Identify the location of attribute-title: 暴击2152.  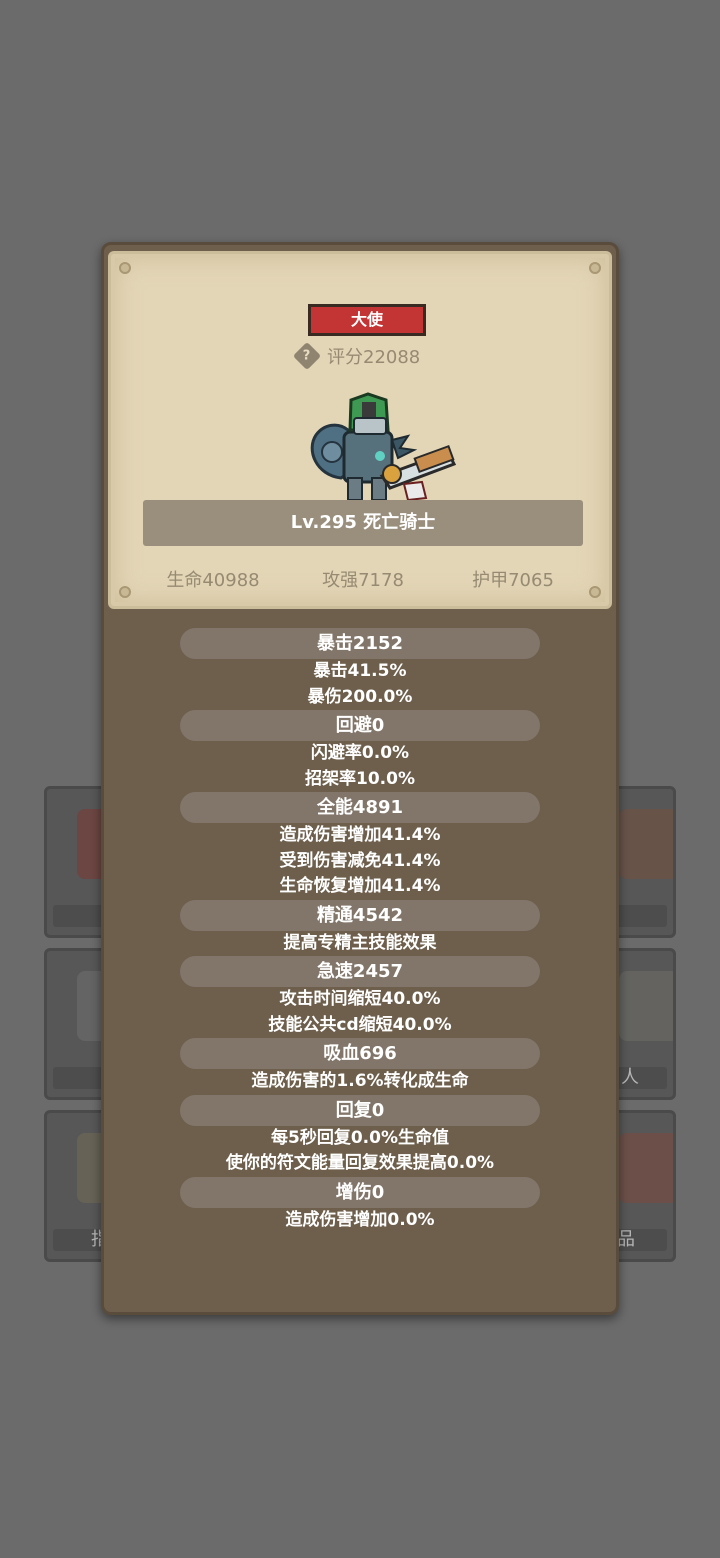
(360, 643).